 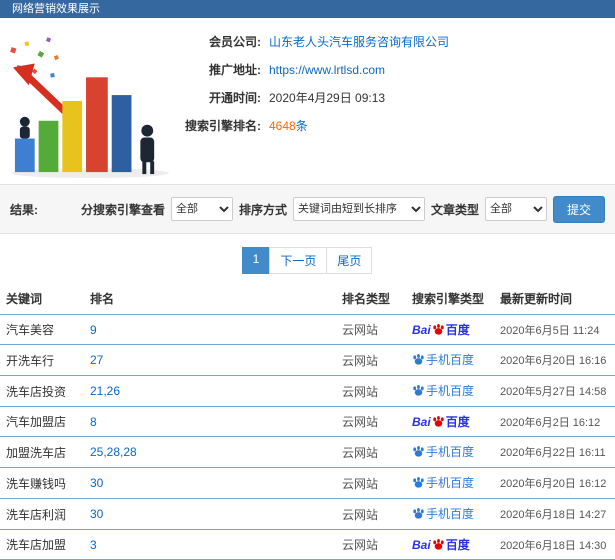 I want to click on pagination: 1 下一页 尾页, so click(x=307, y=260).